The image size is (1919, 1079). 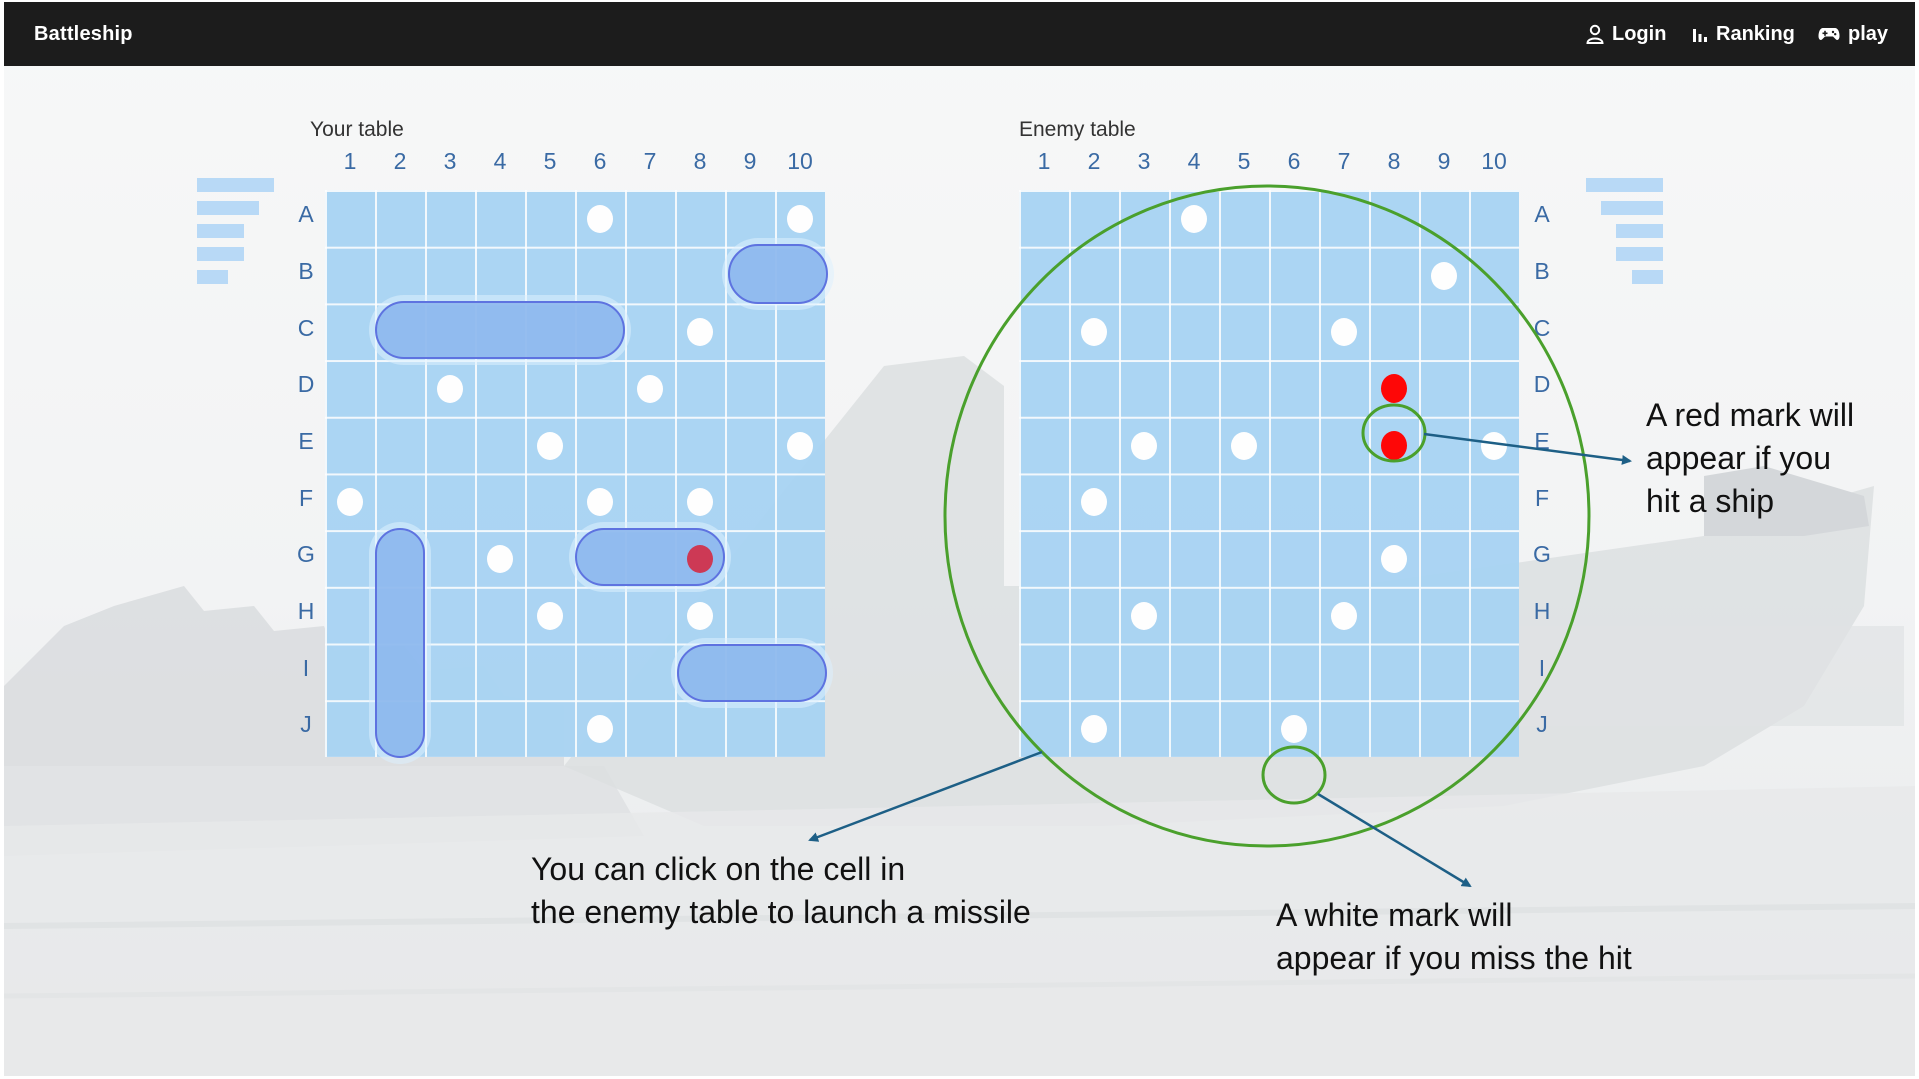 I want to click on arrow-click-cell, so click(x=925, y=796).